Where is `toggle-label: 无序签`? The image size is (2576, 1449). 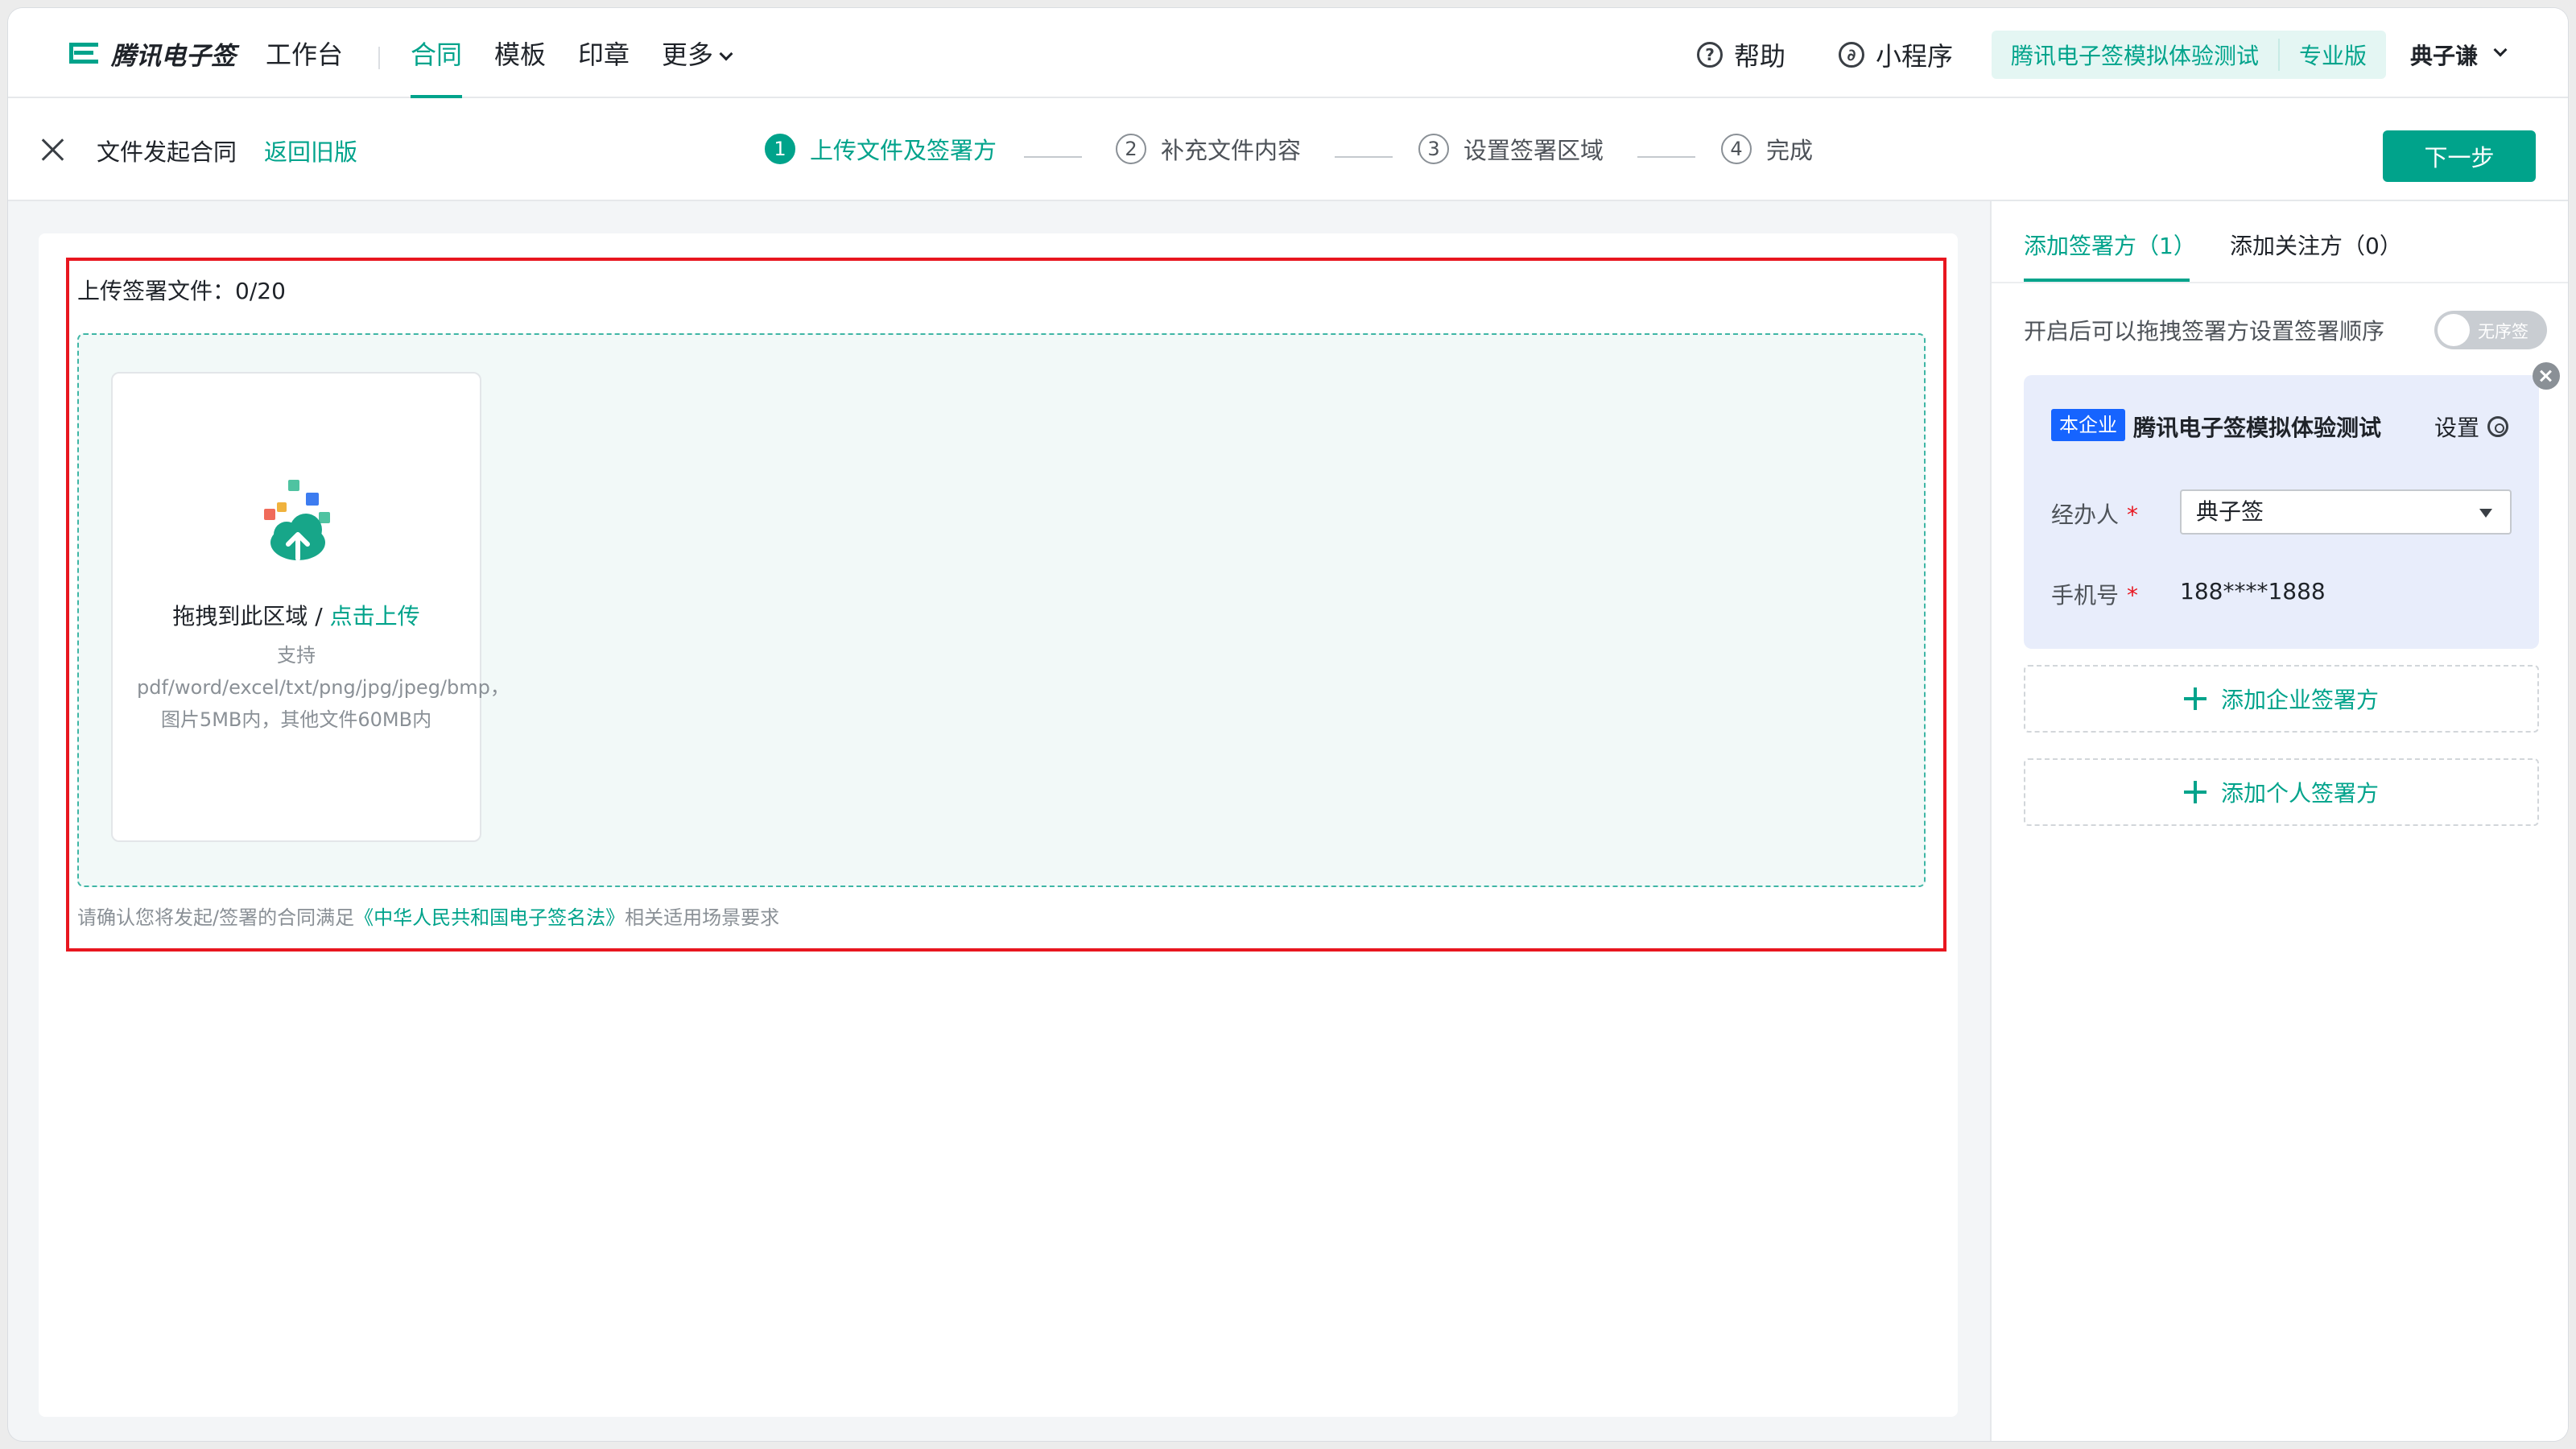
toggle-label: 无序签 is located at coordinates (2503, 331).